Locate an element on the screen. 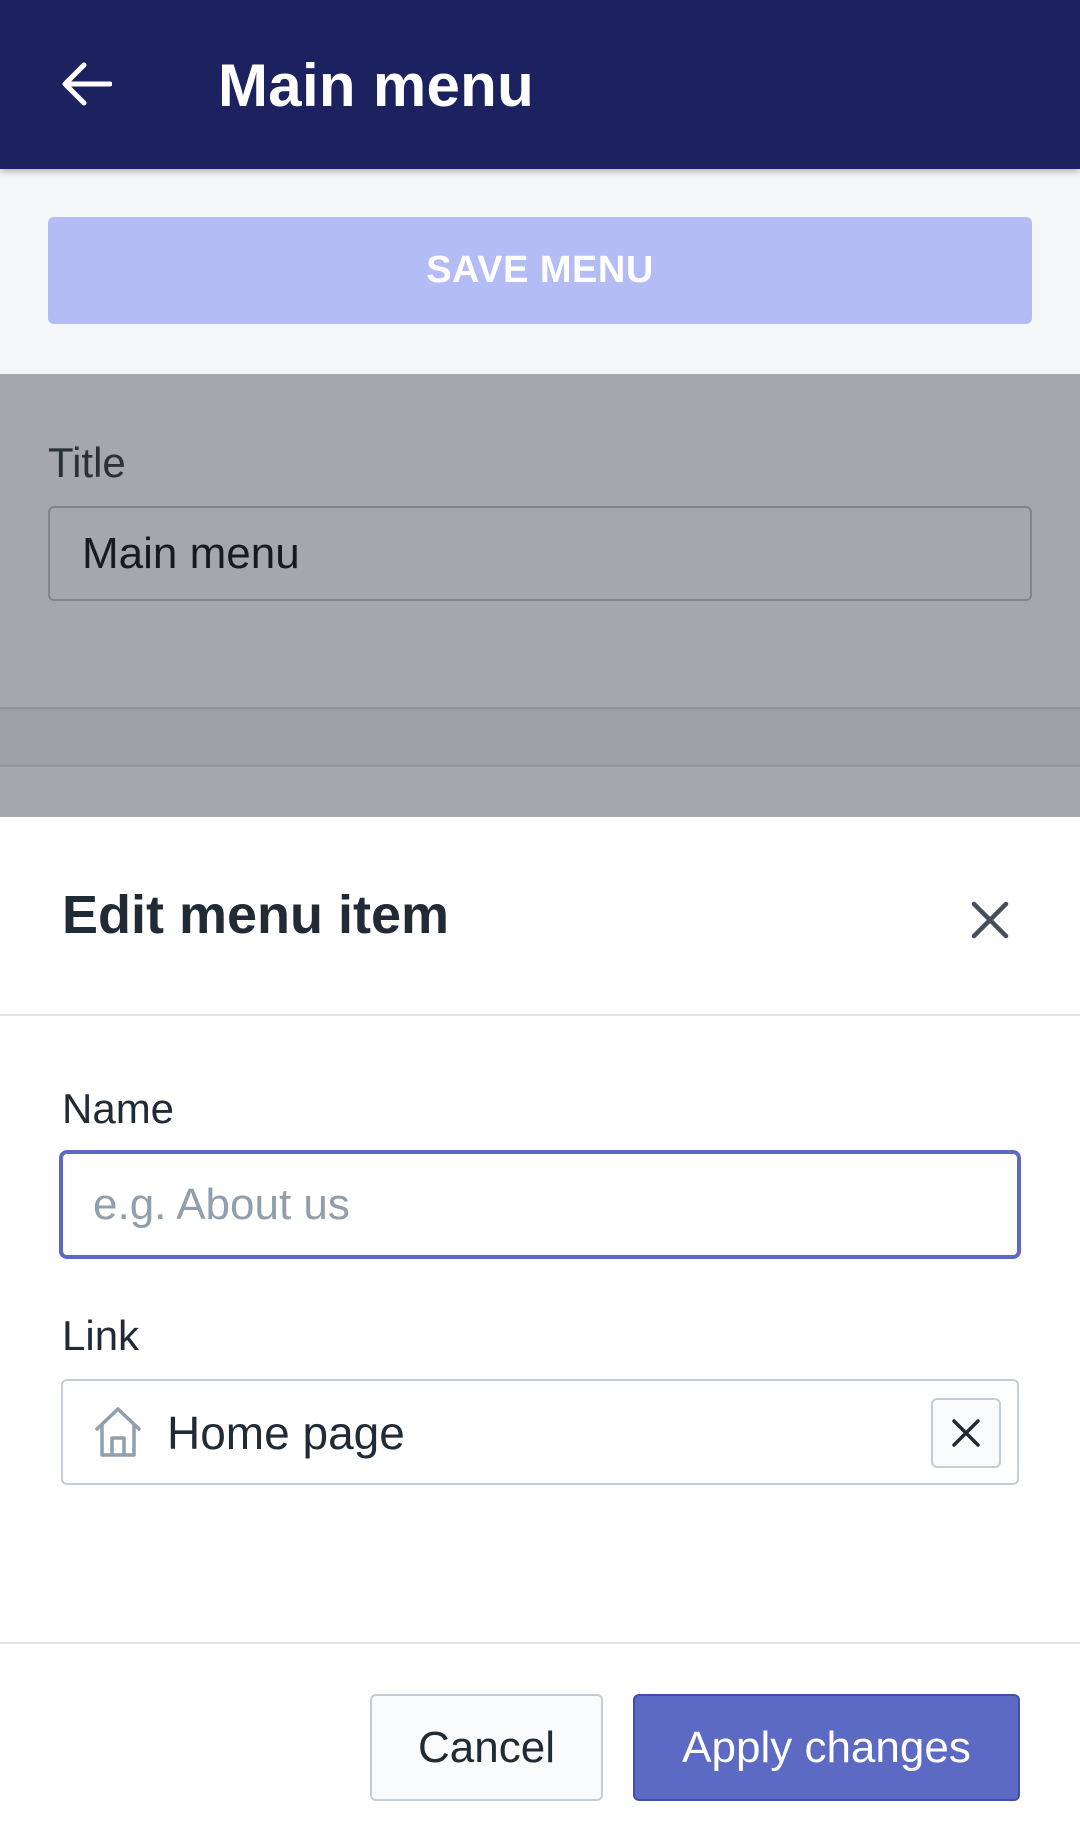  save-bar: SAVE MENU is located at coordinates (540, 271).